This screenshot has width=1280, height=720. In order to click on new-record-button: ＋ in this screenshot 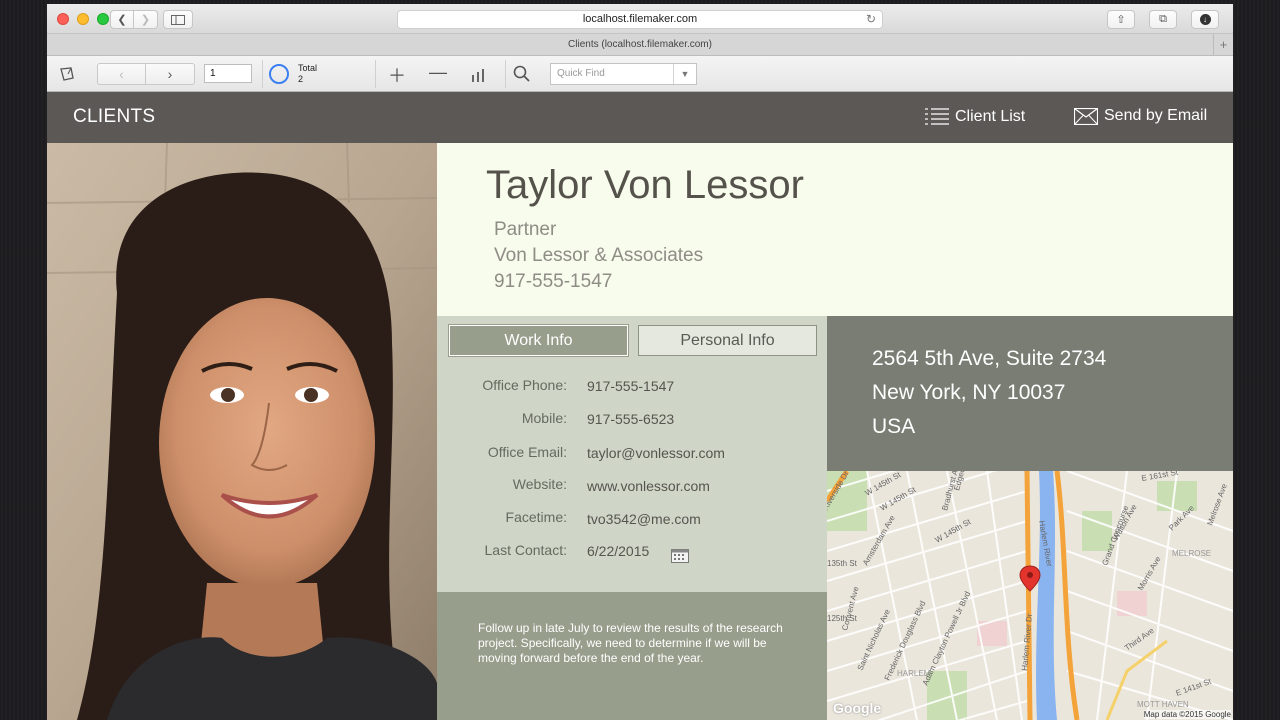, I will do `click(397, 75)`.